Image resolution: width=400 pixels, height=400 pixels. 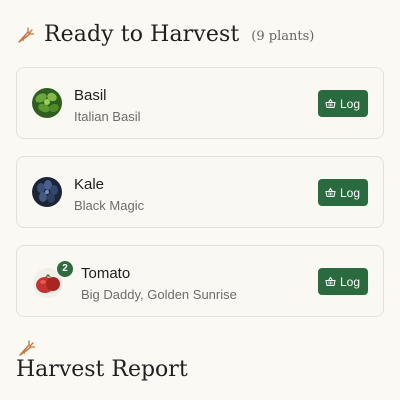 What do you see at coordinates (106, 273) in the screenshot?
I see `plant-name: Tomato` at bounding box center [106, 273].